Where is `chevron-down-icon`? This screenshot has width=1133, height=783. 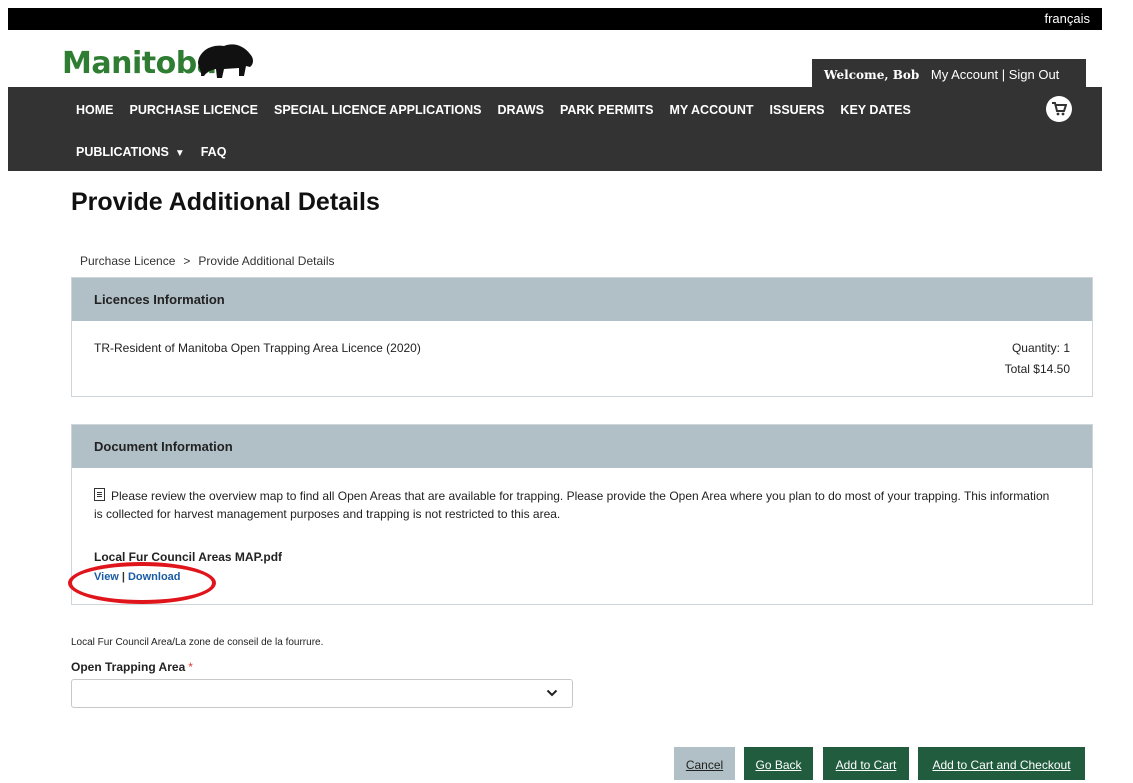
chevron-down-icon is located at coordinates (552, 693).